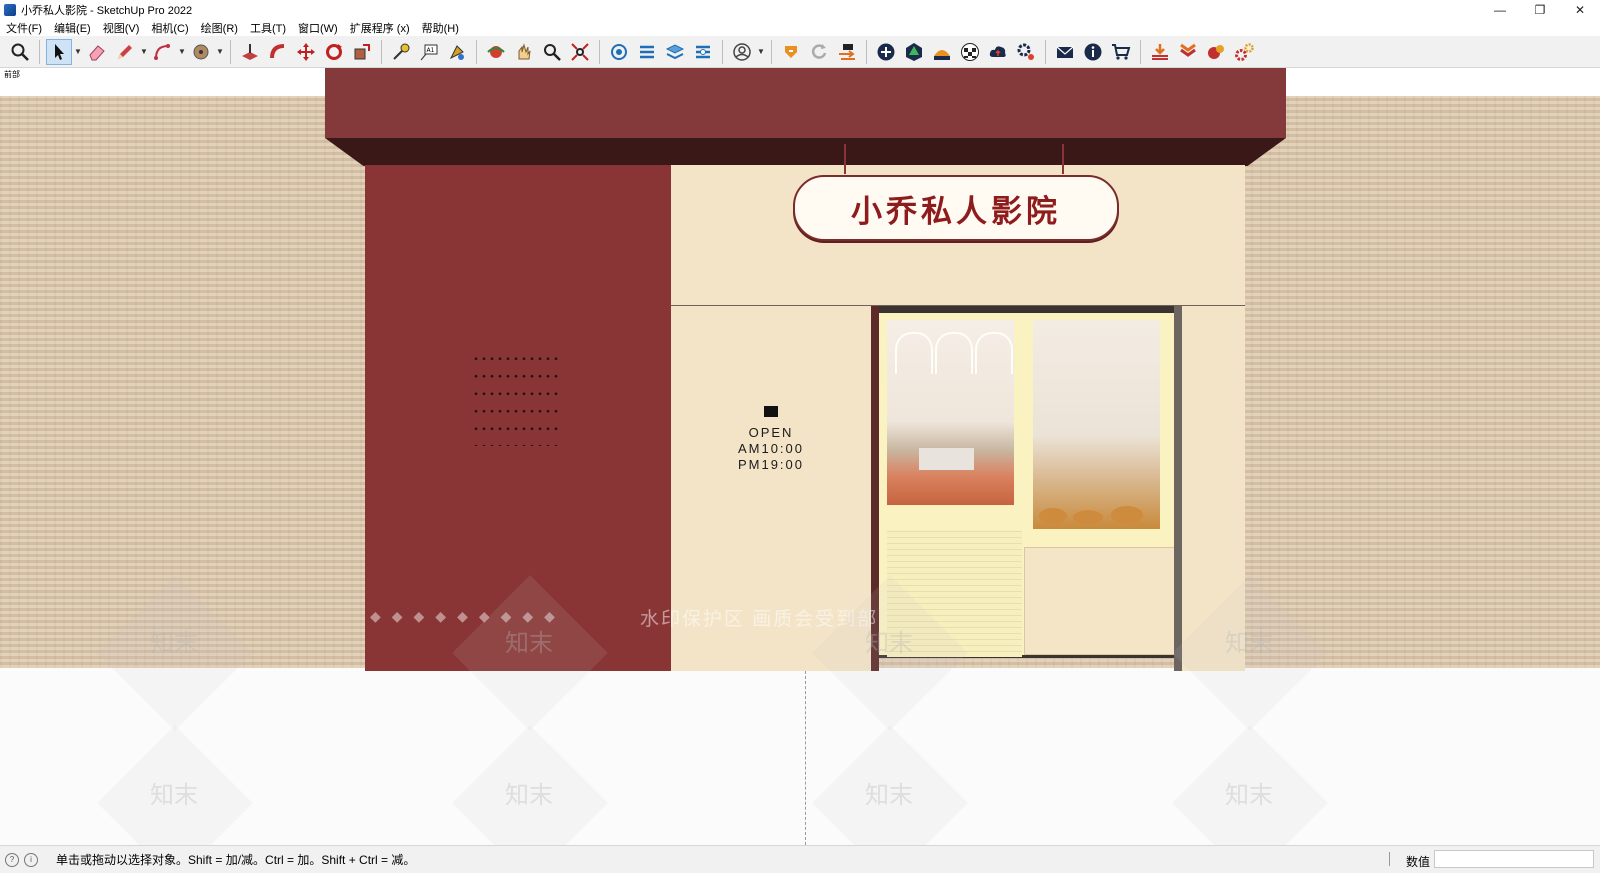  I want to click on add-icon, so click(886, 52).